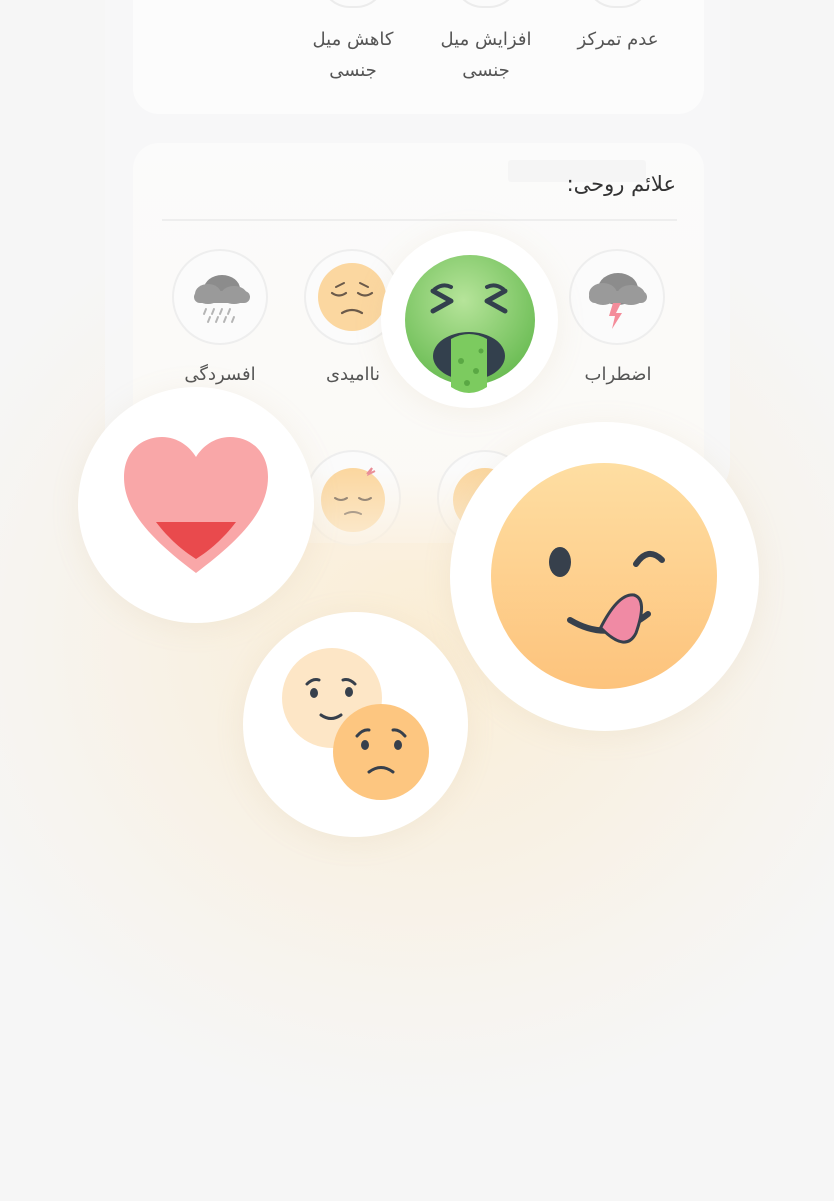 The width and height of the screenshot is (834, 1201). I want to click on heart-icon, so click(196, 505).